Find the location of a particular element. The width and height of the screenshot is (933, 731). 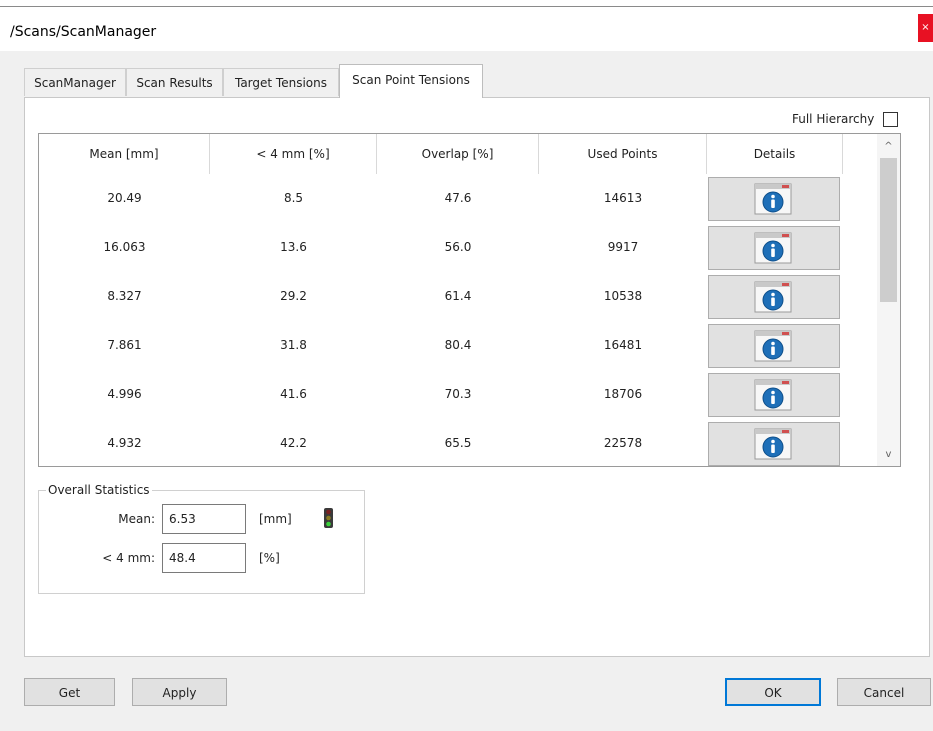

cell-mean: 8.327 is located at coordinates (124, 296).